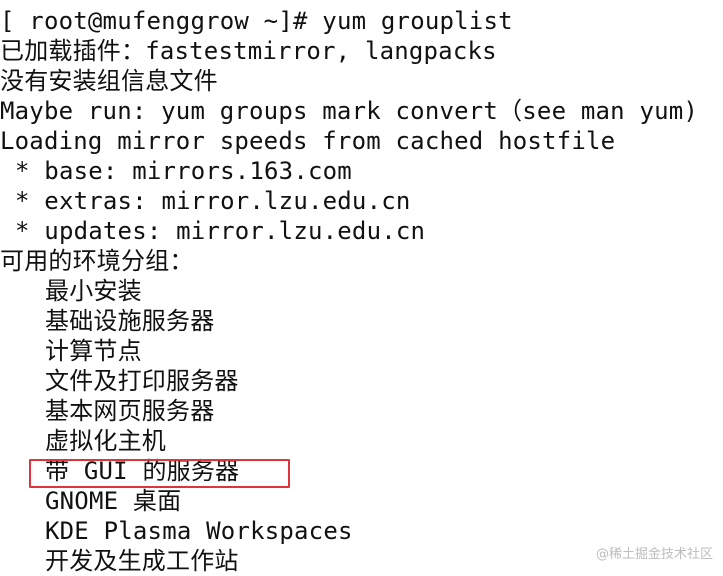 This screenshot has width=723, height=576. Describe the element at coordinates (93, 351) in the screenshot. I see `group-item: 计算节点` at that location.